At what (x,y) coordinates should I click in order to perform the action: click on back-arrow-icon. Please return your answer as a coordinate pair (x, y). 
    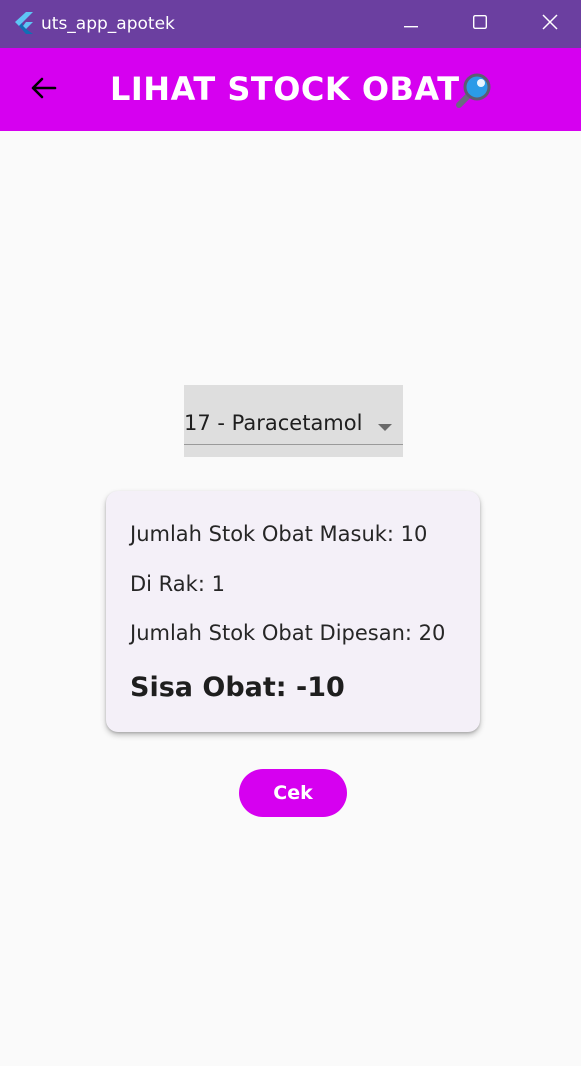
    Looking at the image, I should click on (43, 90).